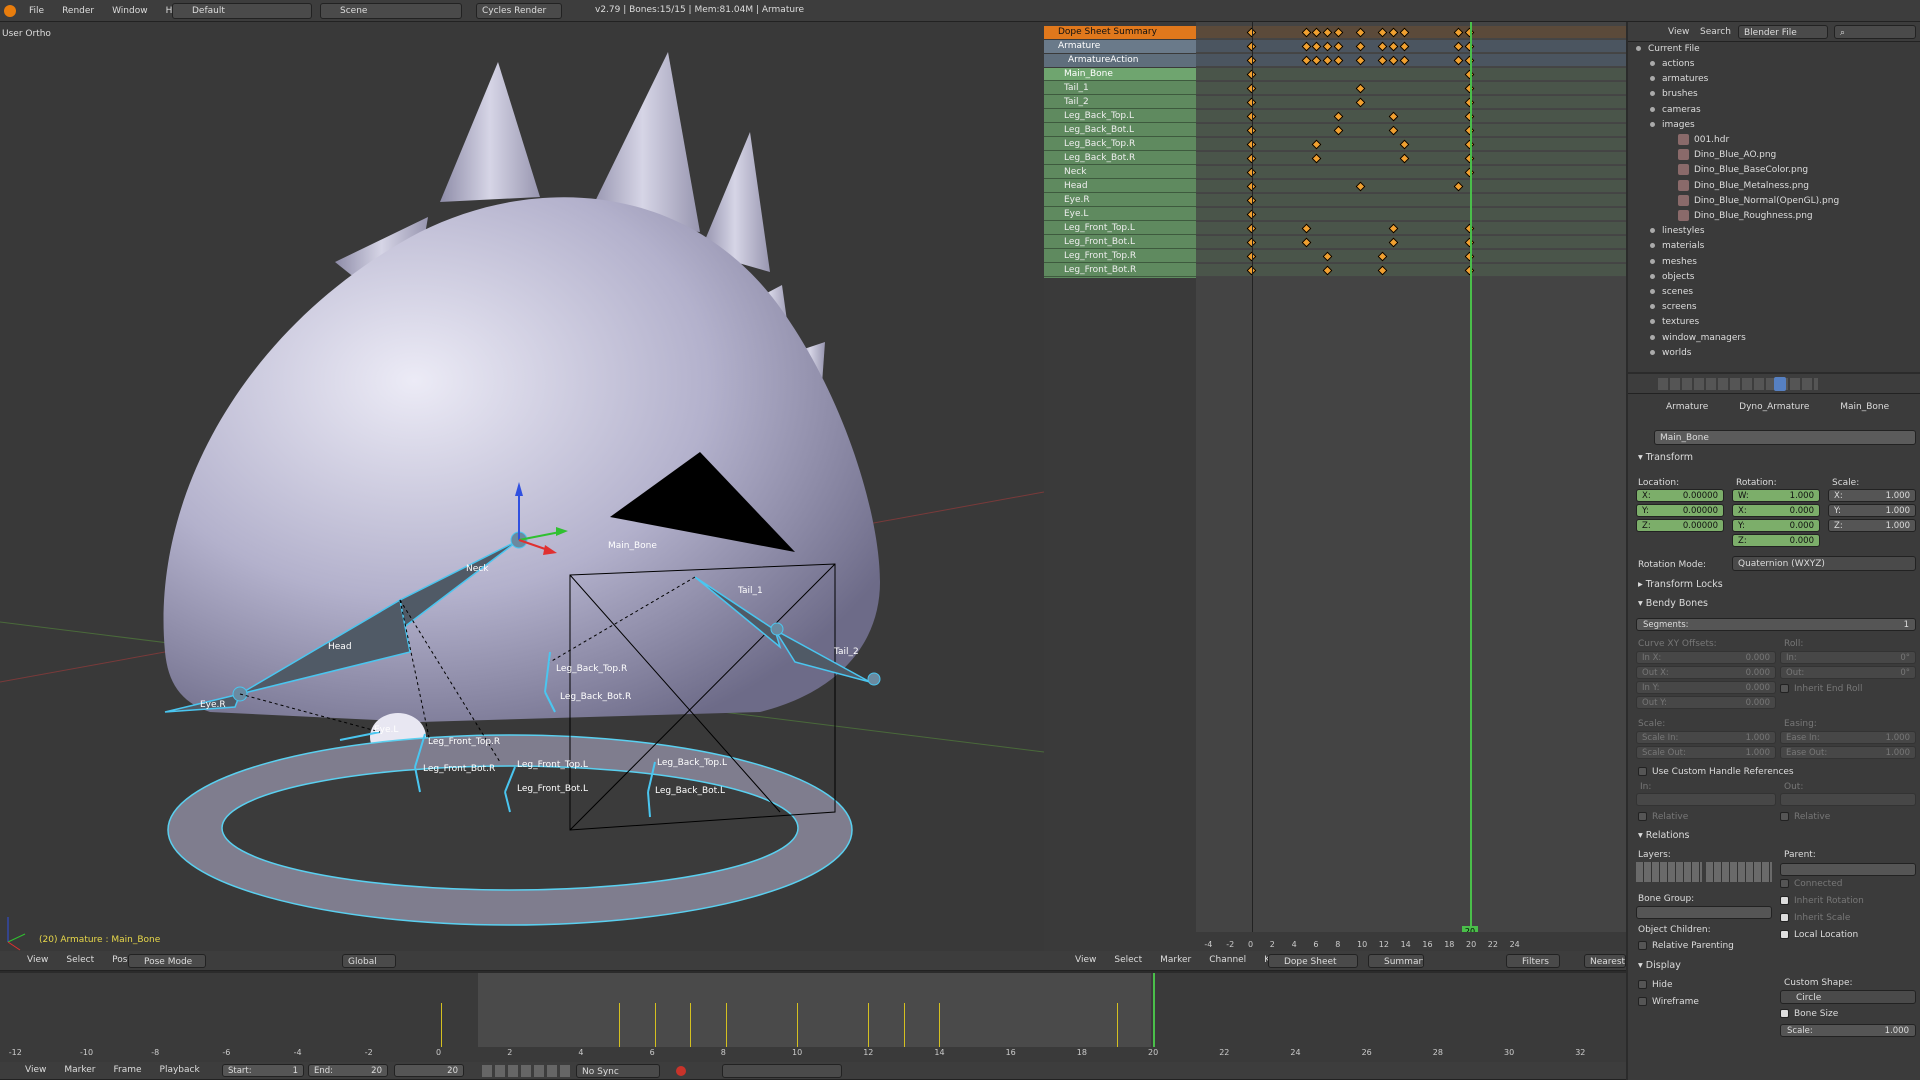 The width and height of the screenshot is (1920, 1080). I want to click on number-field: Y: 0.00000, so click(1680, 510).